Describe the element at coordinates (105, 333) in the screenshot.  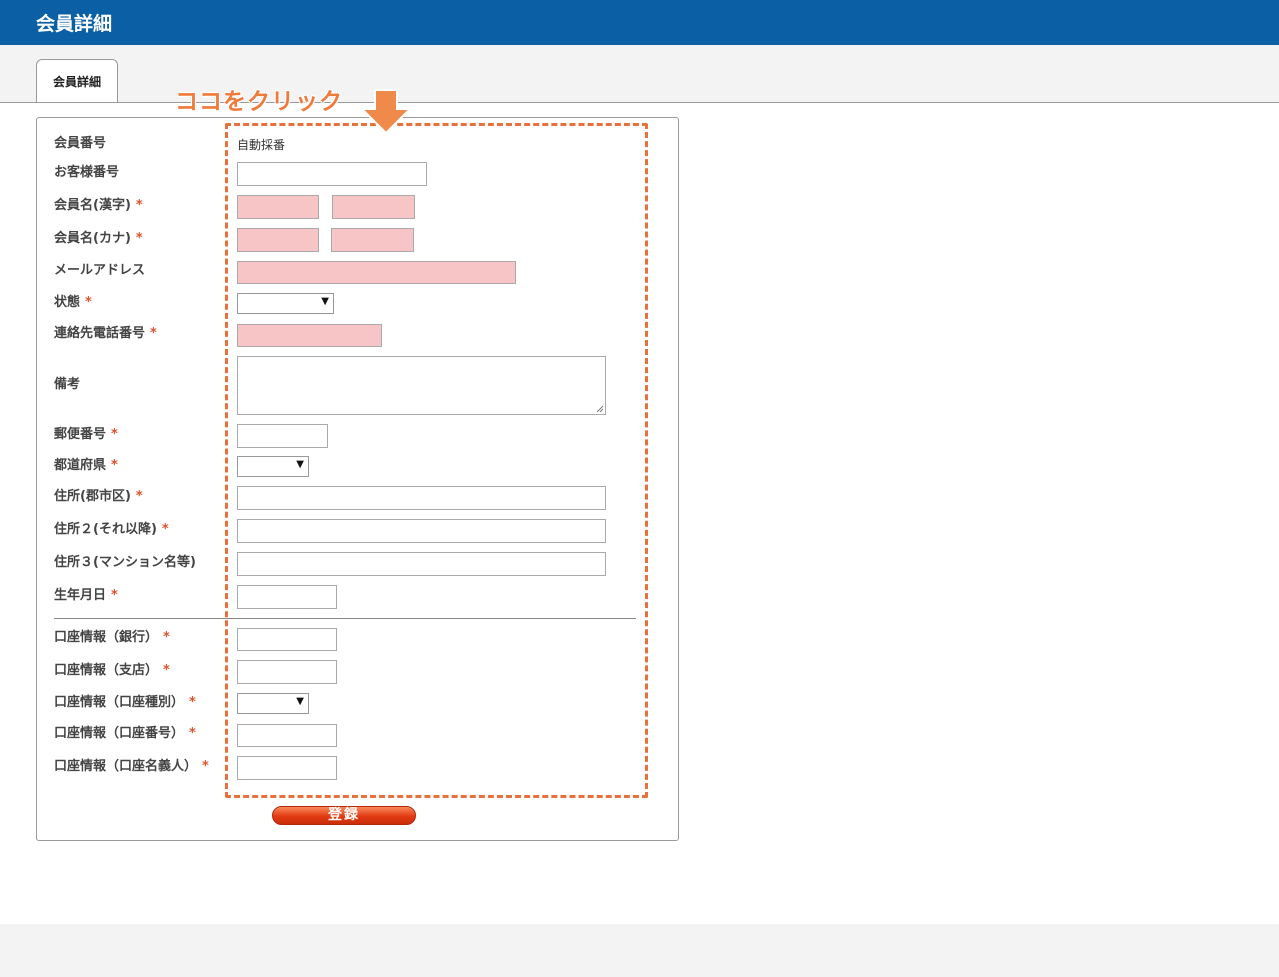
I see `phone-label: 連絡先電話番号 *` at that location.